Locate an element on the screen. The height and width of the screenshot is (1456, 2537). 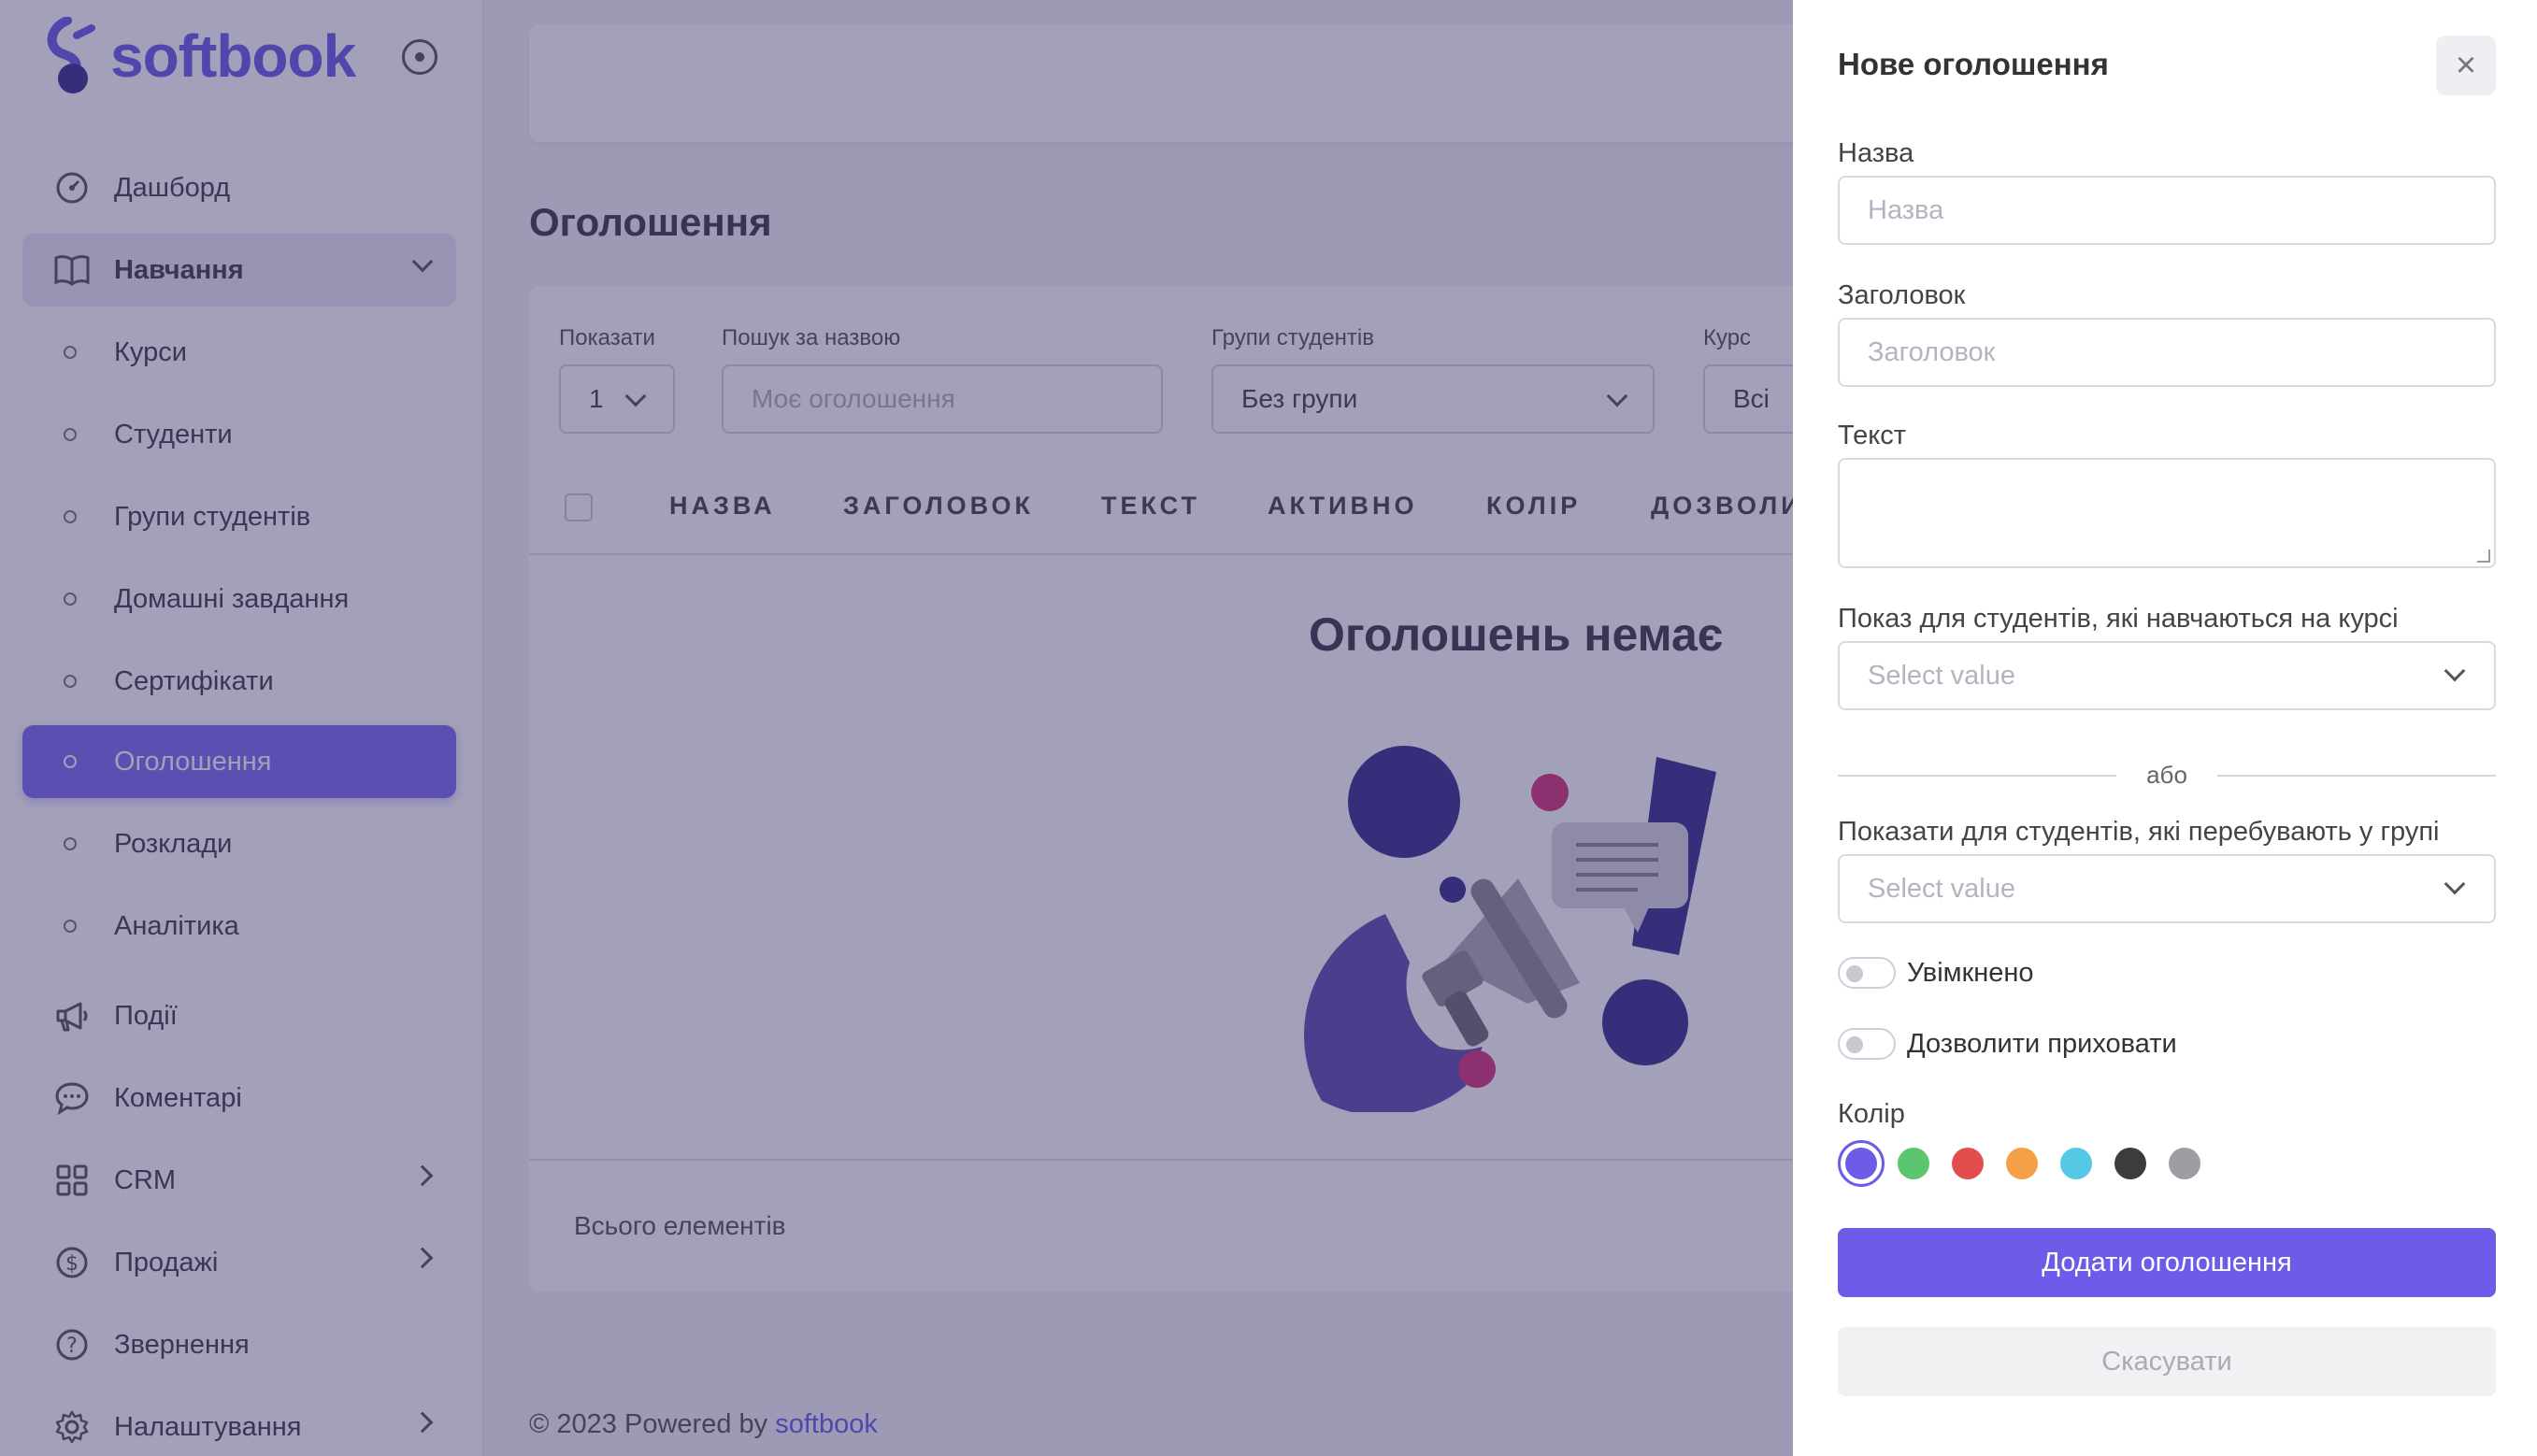
color-swatch-orange is located at coordinates (2022, 1163).